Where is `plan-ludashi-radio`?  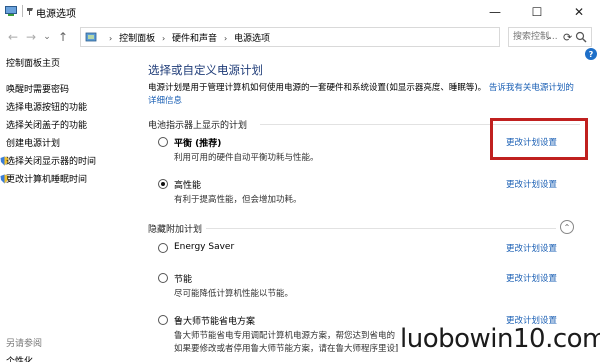 plan-ludashi-radio is located at coordinates (163, 320).